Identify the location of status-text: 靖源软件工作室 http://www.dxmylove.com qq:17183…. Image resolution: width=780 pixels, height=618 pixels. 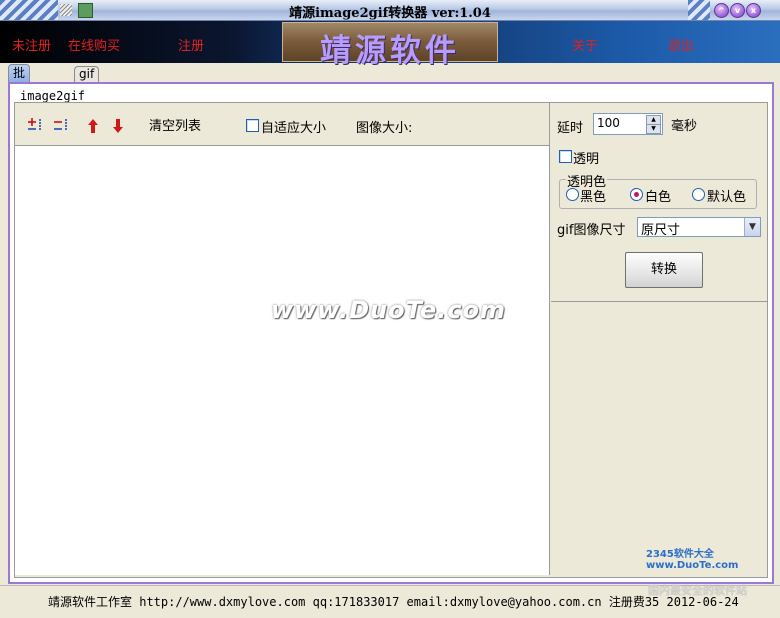
(393, 602).